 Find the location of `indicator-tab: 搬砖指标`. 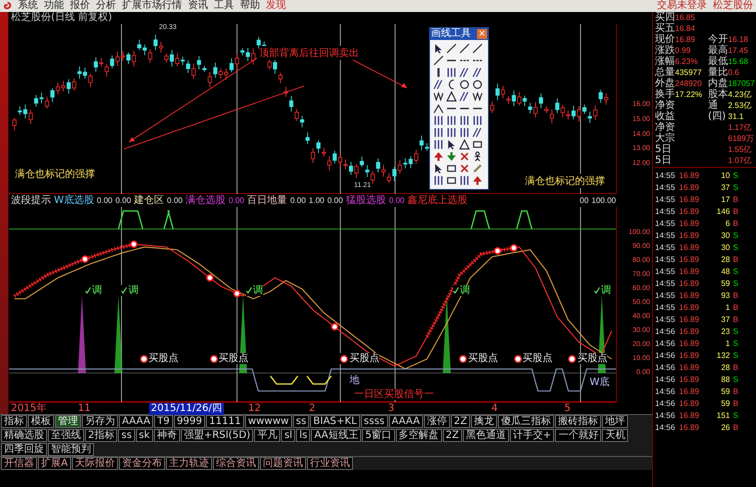

indicator-tab: 搬砖指标 is located at coordinates (578, 421).